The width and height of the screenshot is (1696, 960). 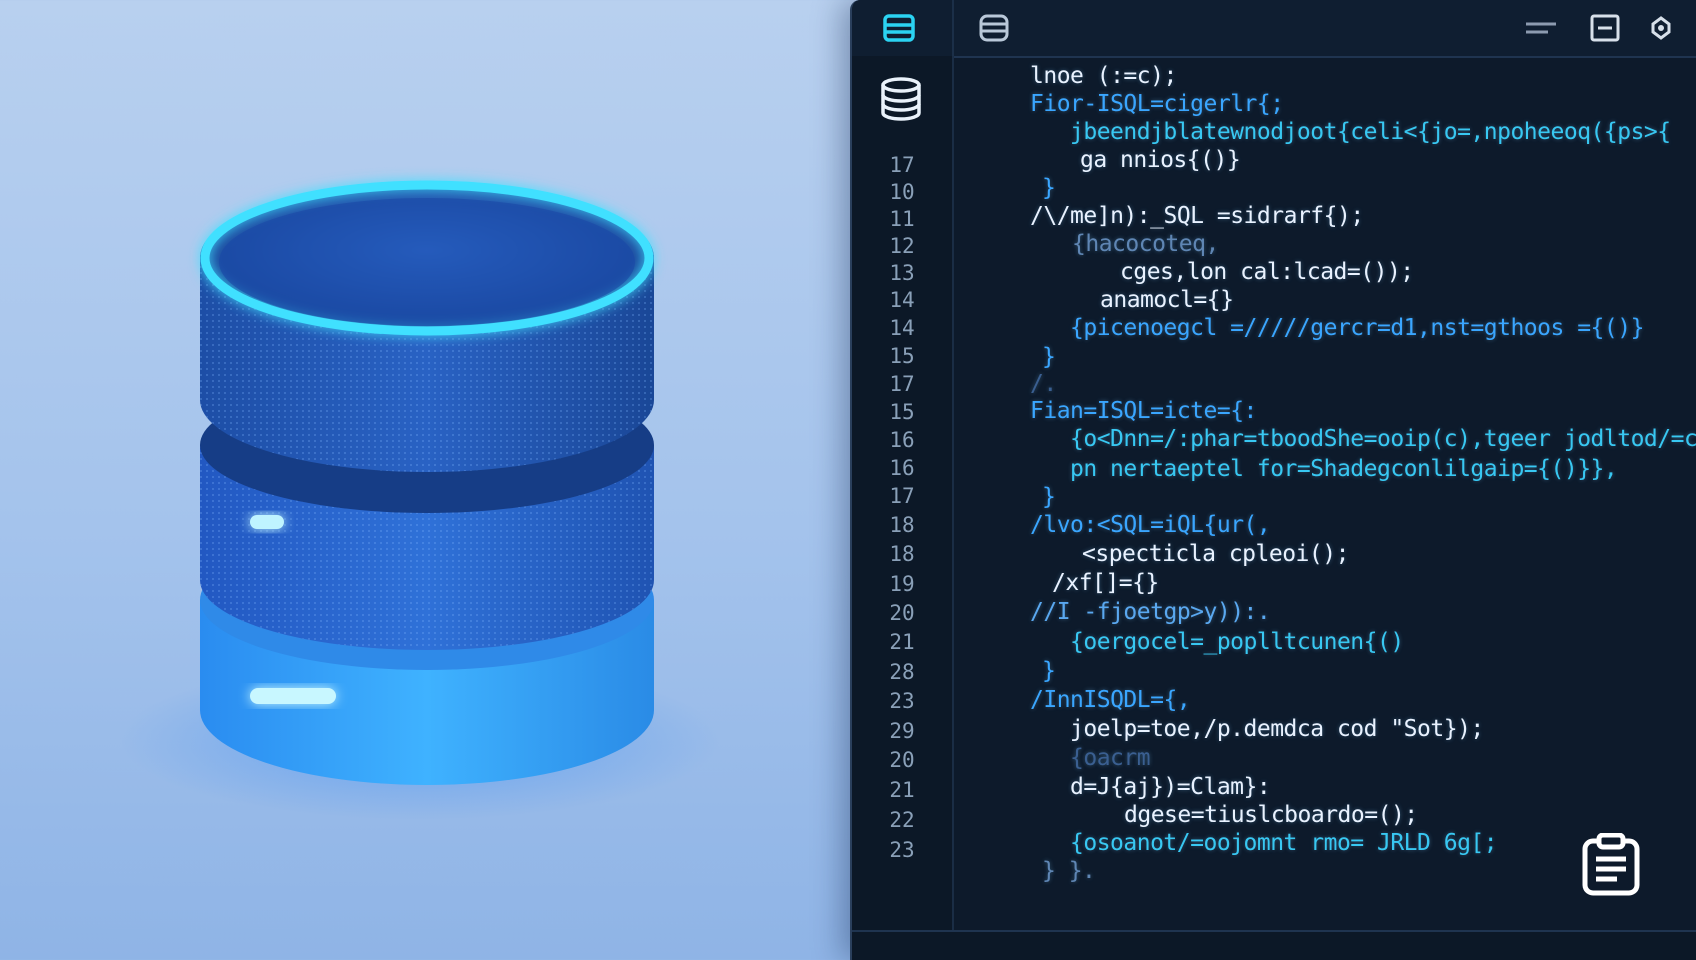 I want to click on code-line: /xf[]={}, so click(x=1105, y=583).